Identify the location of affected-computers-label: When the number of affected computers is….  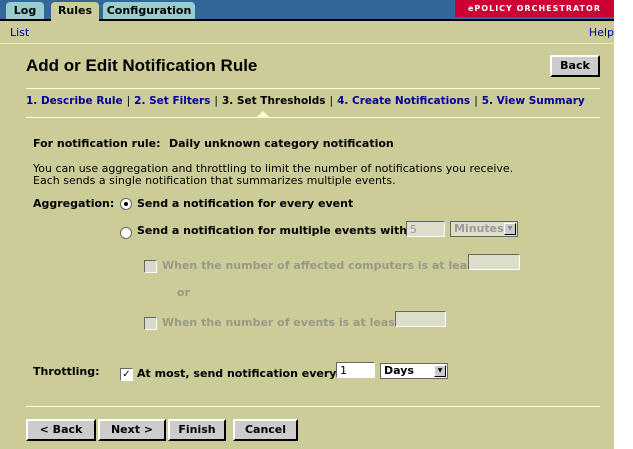
(323, 265).